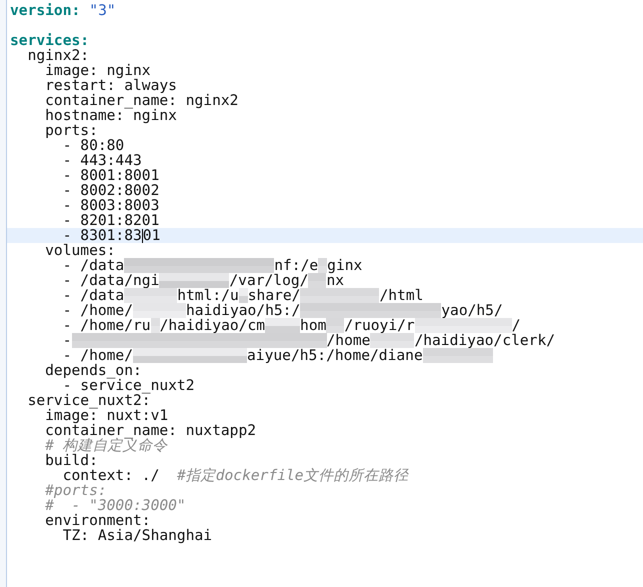  Describe the element at coordinates (142, 236) in the screenshot. I see `text-cursor` at that location.